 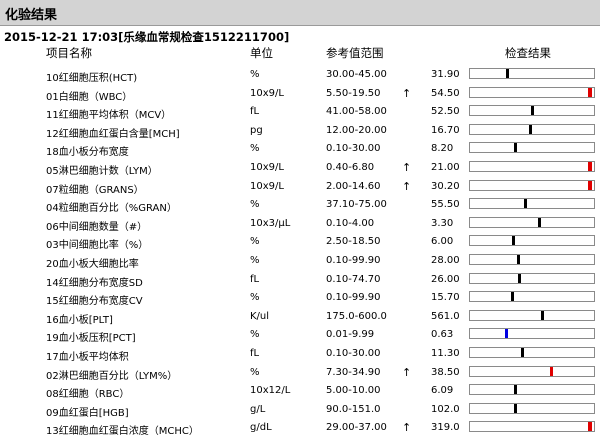 What do you see at coordinates (445, 353) in the screenshot?
I see `test-value: 11.30` at bounding box center [445, 353].